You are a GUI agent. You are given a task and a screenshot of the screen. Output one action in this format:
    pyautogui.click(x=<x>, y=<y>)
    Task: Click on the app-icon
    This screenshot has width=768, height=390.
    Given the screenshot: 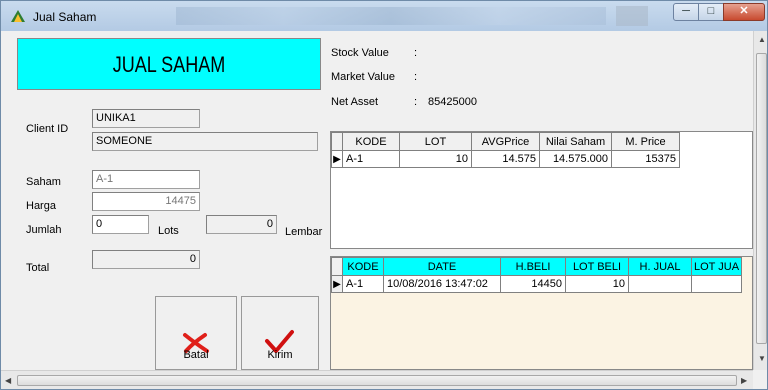 What is the action you would take?
    pyautogui.click(x=18, y=16)
    